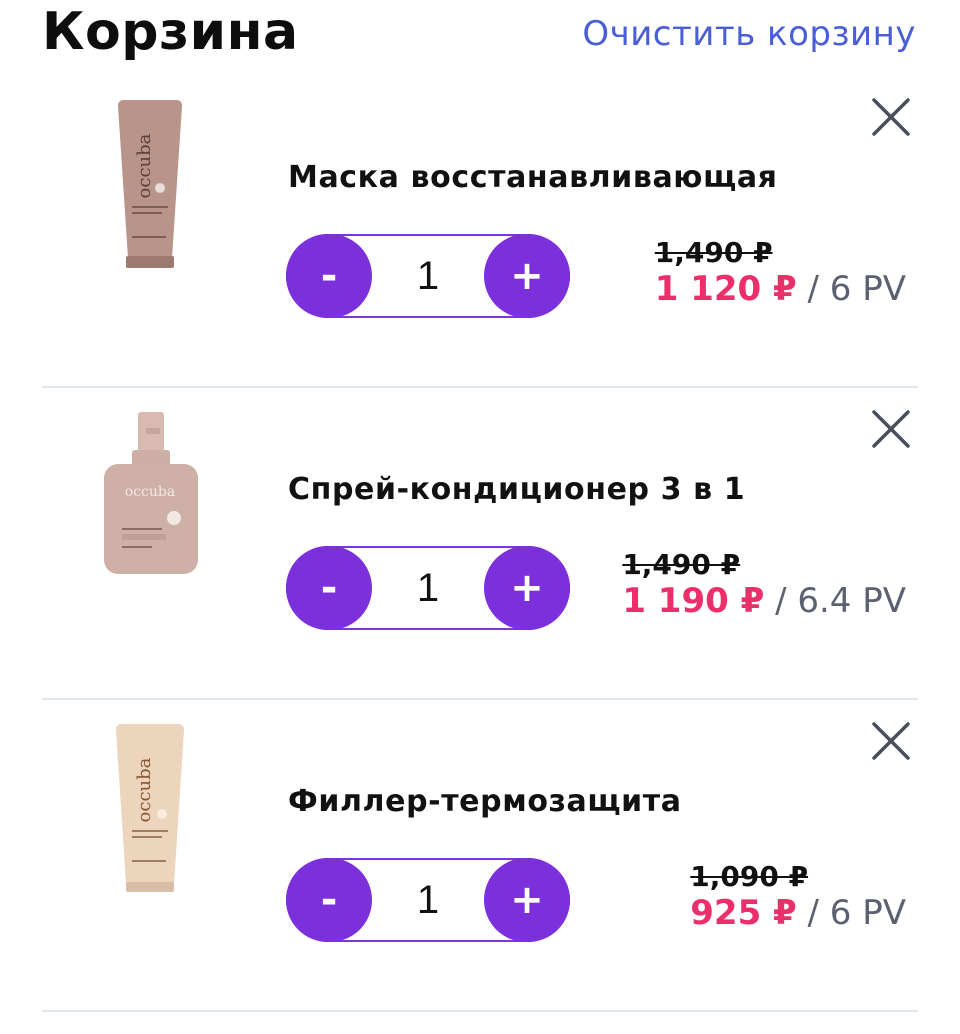  Describe the element at coordinates (517, 489) in the screenshot. I see `product-name: Спрей-кондиционер 3 в 1` at that location.